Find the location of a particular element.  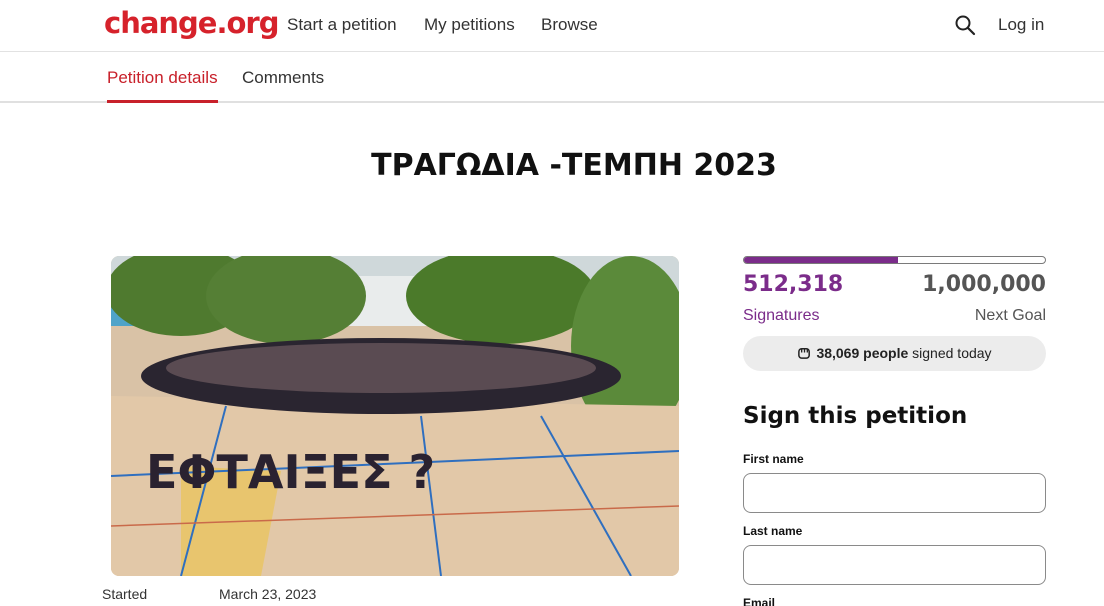

change-org-logo: change.org is located at coordinates (191, 23).